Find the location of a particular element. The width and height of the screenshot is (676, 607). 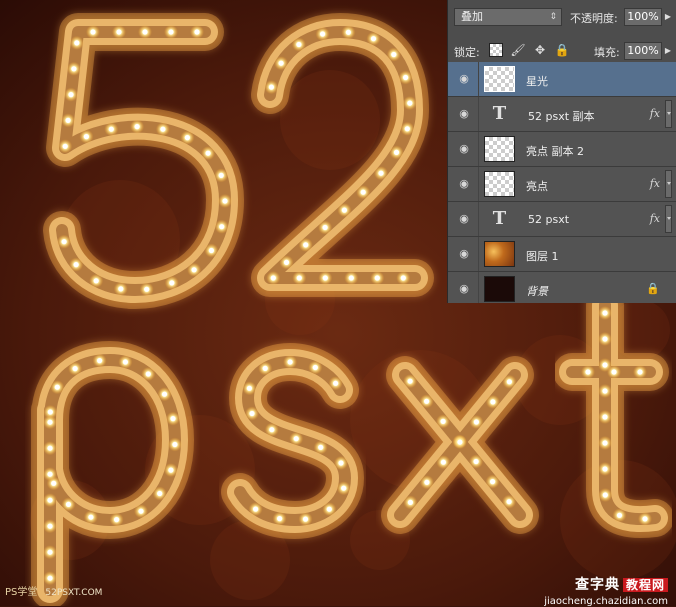

lock-transparent-pixels-icon is located at coordinates (496, 50).